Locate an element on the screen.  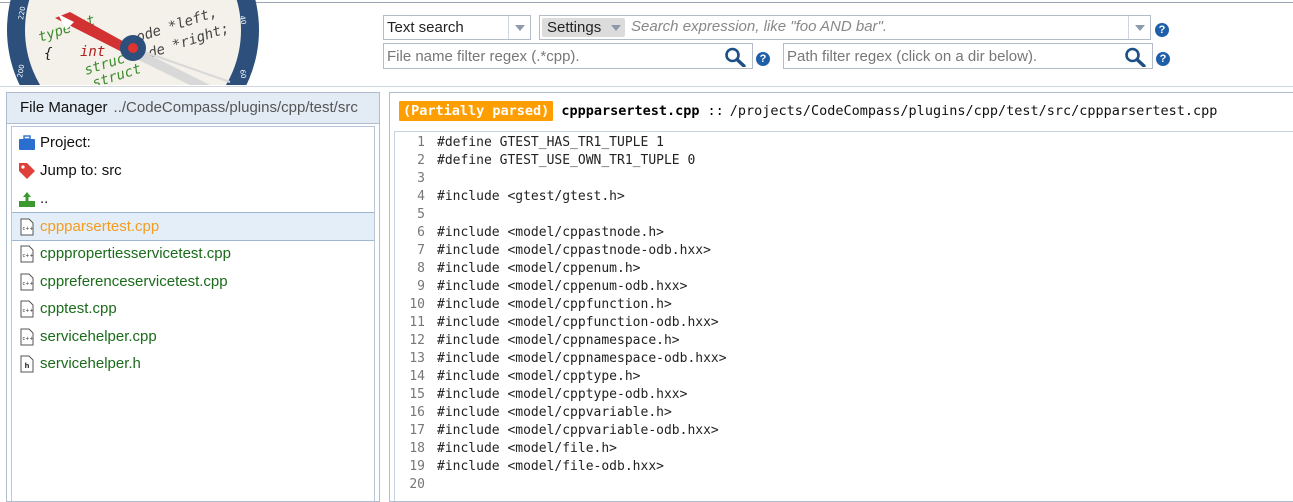
code-line: 13 #include <model/cppnamespace-odb.hxx> is located at coordinates (561, 359).